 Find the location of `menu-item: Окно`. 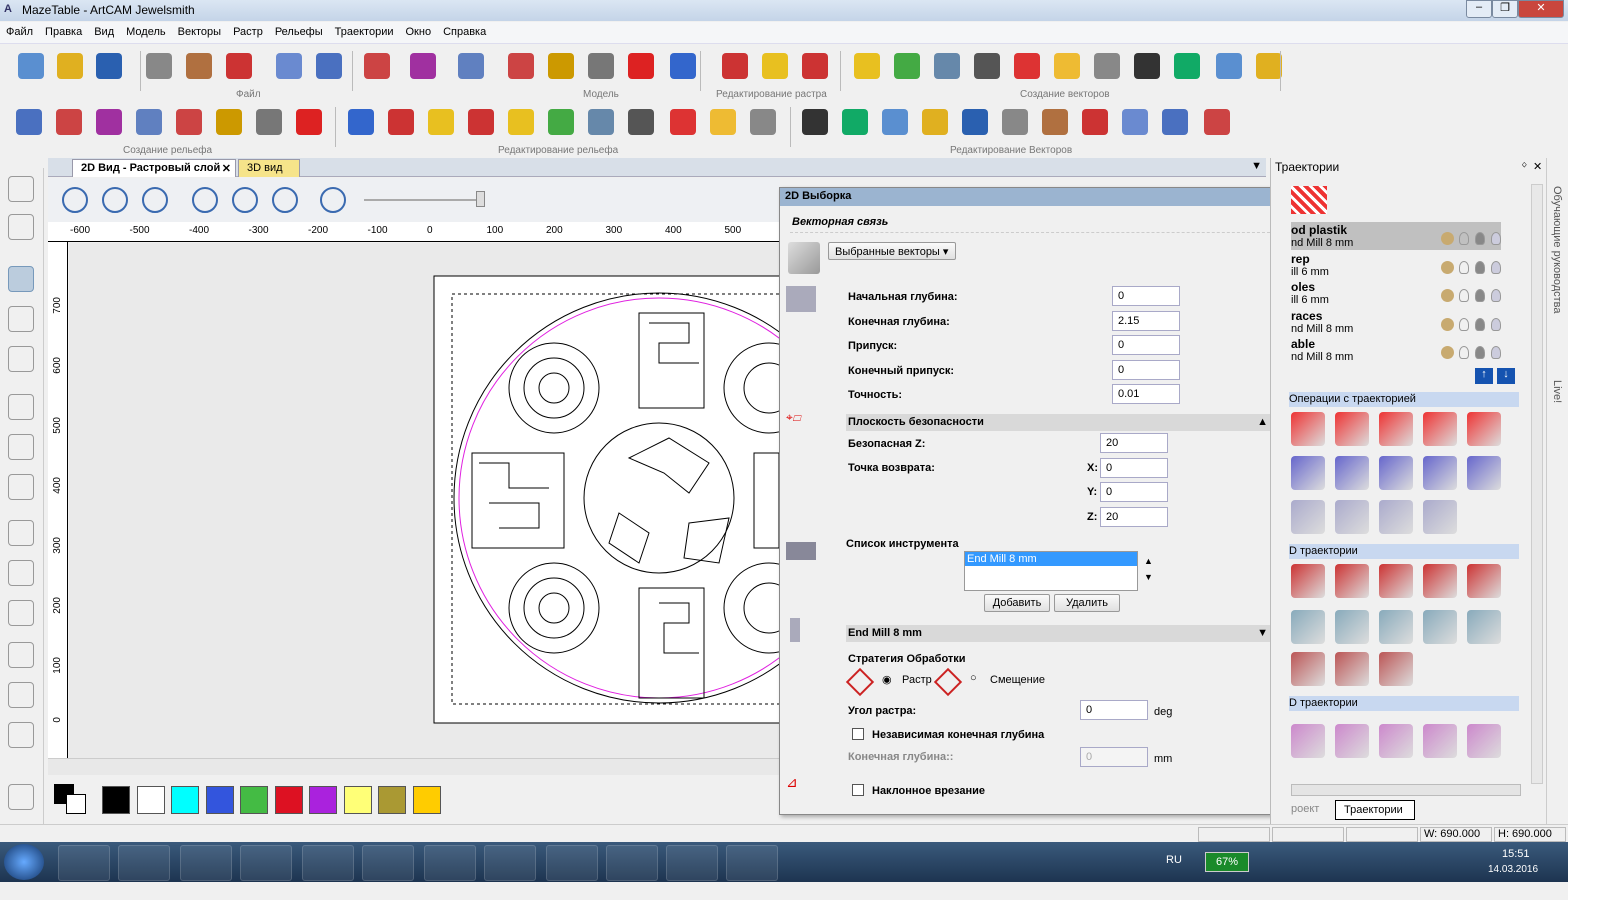

menu-item: Окно is located at coordinates (419, 30).